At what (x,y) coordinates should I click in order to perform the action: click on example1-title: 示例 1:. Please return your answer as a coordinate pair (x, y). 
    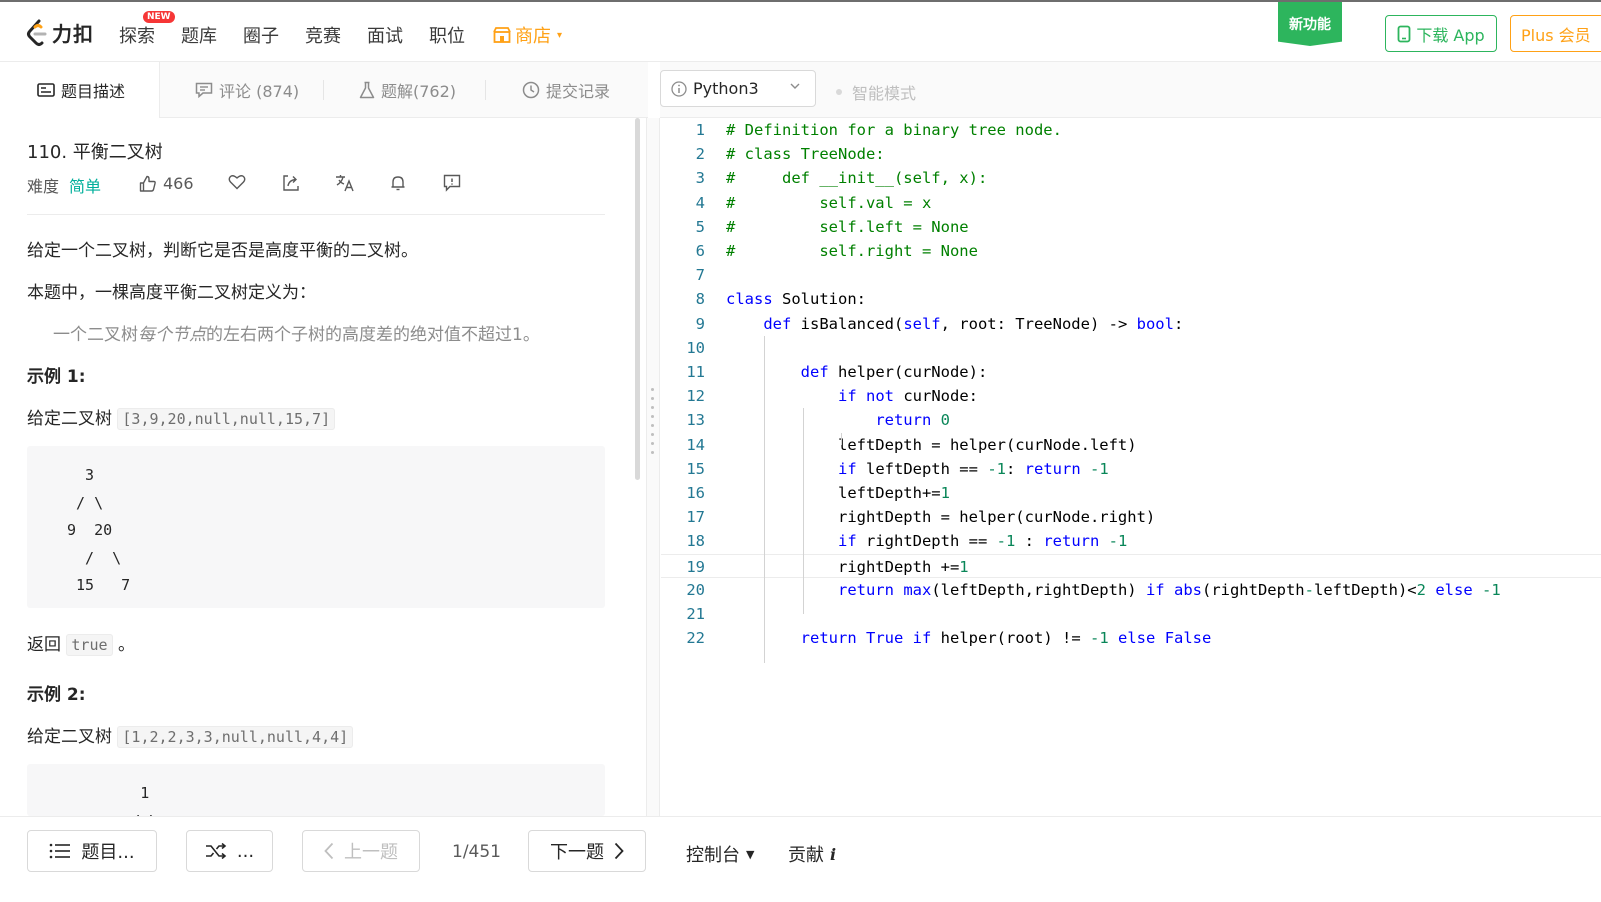
    Looking at the image, I should click on (56, 377).